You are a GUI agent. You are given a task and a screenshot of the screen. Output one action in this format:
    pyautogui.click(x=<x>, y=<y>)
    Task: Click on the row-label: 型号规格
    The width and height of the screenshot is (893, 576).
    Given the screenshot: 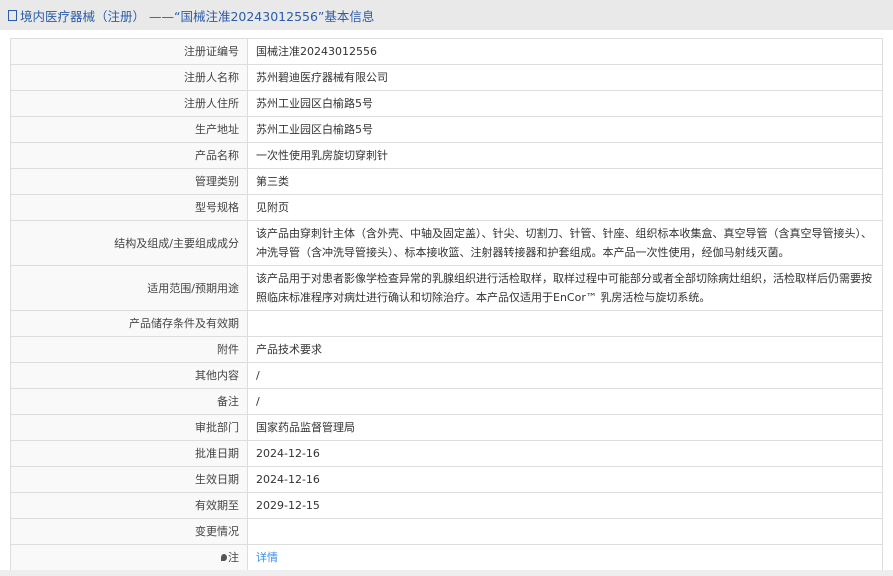 What is the action you would take?
    pyautogui.click(x=129, y=207)
    